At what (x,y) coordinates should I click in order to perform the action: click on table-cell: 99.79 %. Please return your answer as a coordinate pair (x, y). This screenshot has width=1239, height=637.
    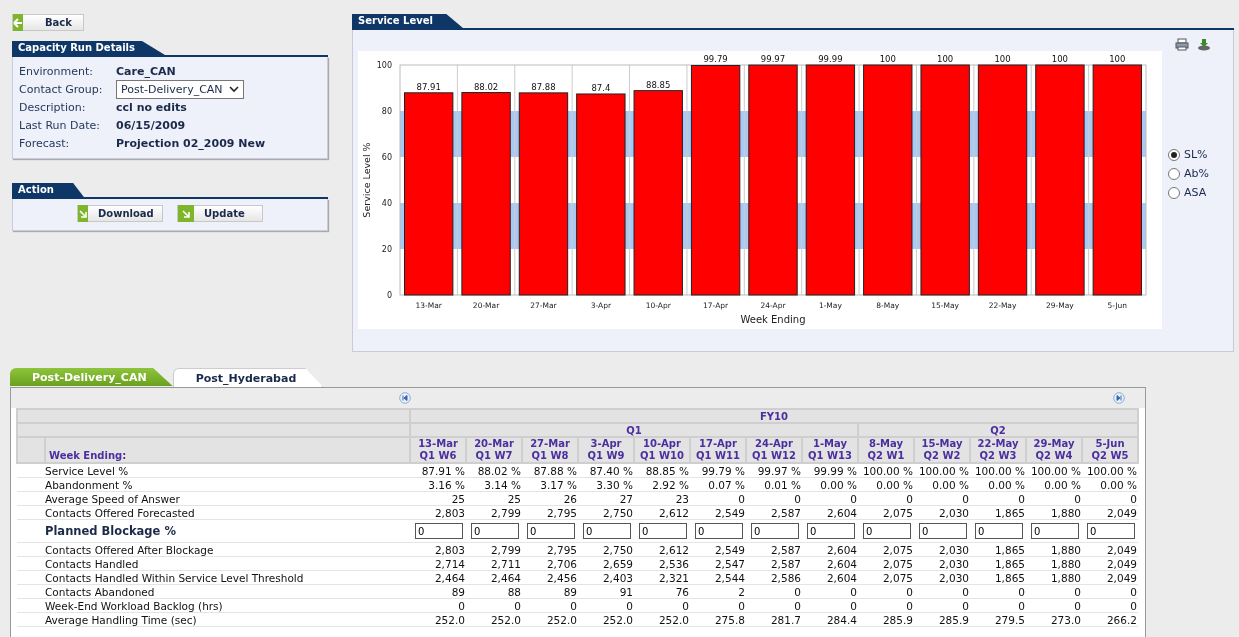
    Looking at the image, I should click on (718, 470).